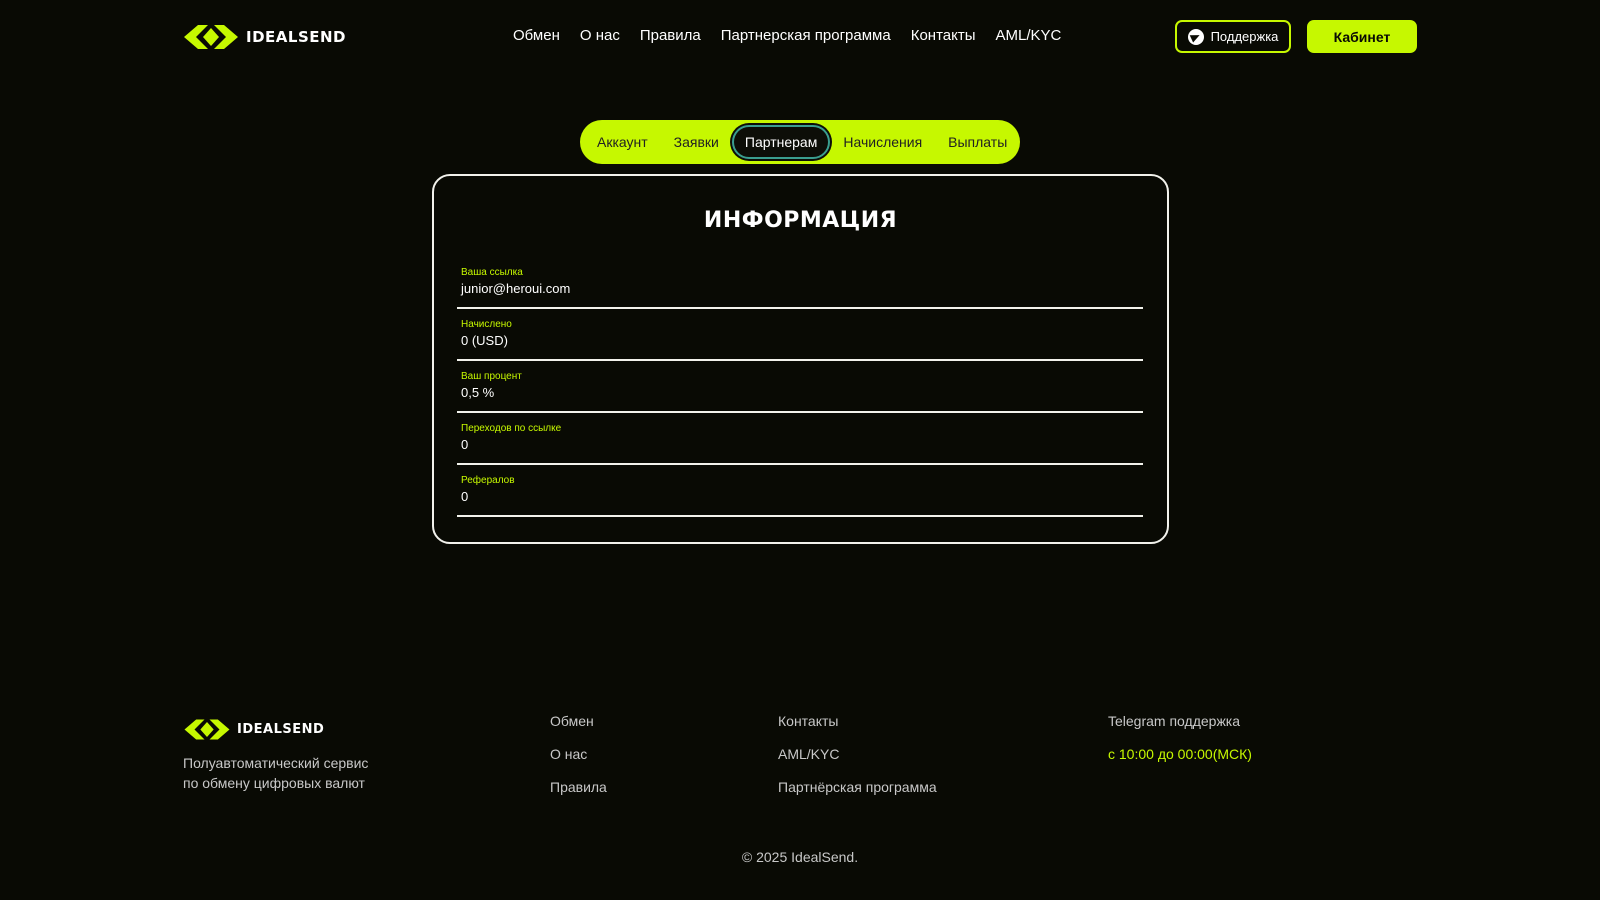 The image size is (1600, 900). What do you see at coordinates (516, 288) in the screenshot?
I see `field-value: junior@heroui.com` at bounding box center [516, 288].